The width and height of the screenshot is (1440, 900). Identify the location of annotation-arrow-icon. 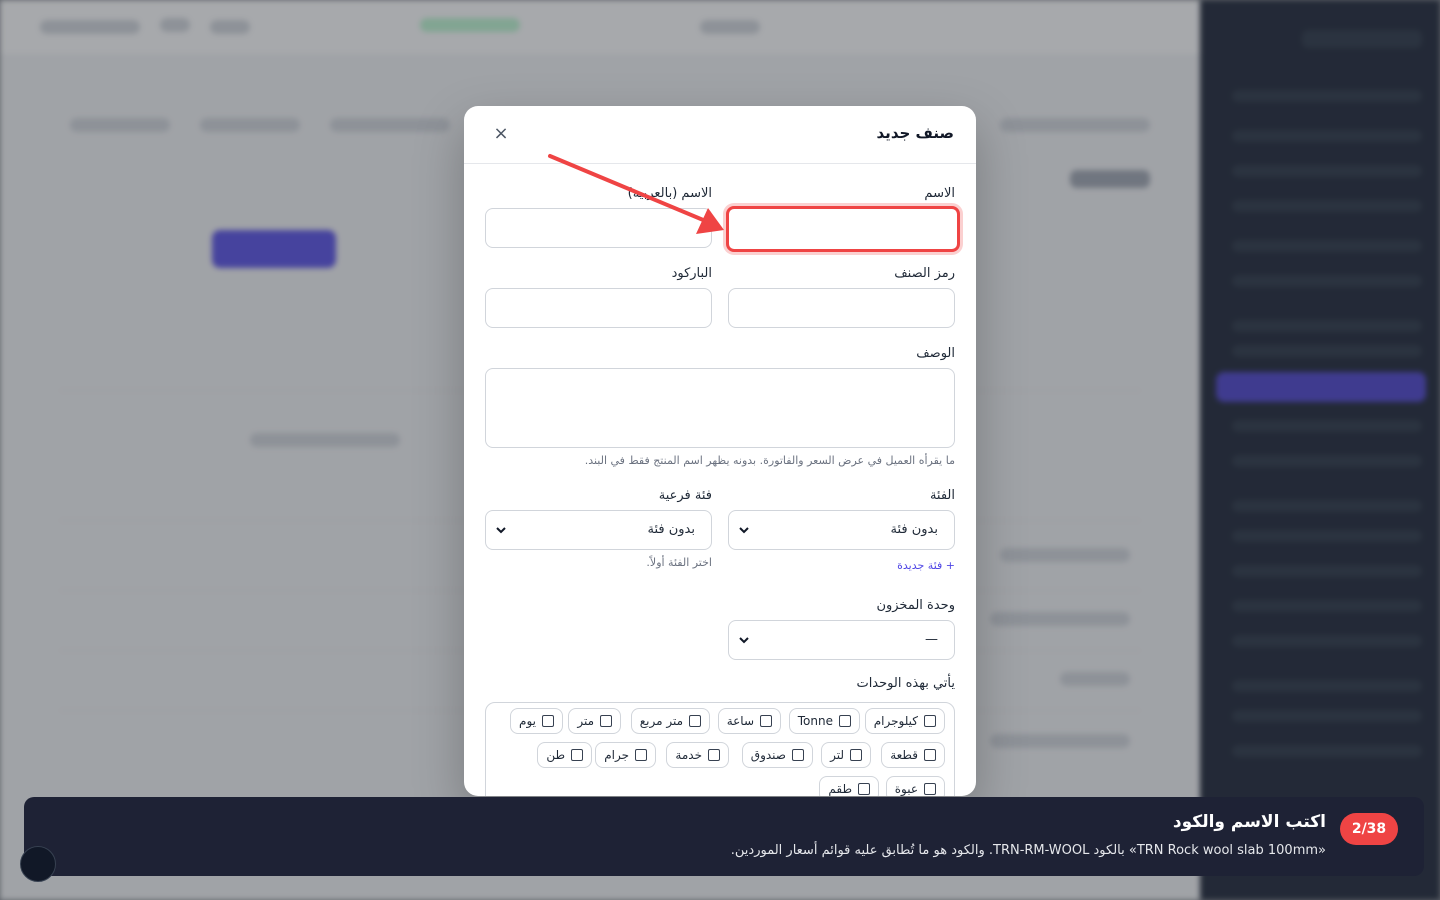
(636, 194).